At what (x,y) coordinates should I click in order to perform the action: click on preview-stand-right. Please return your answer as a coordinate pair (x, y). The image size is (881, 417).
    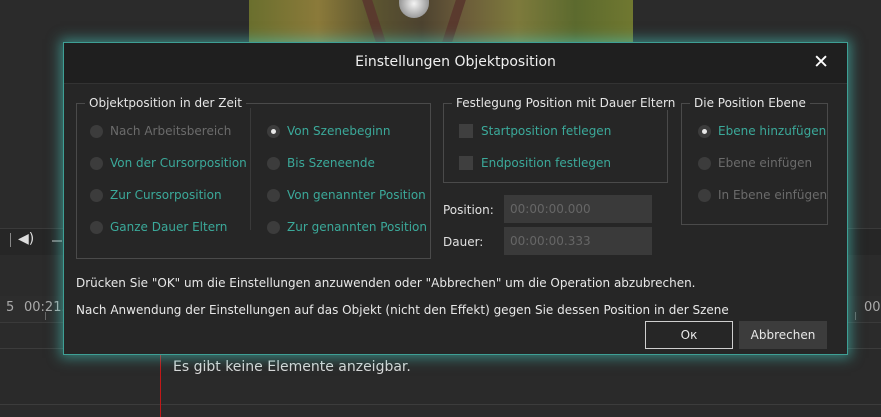
    Looking at the image, I should click on (454, 21).